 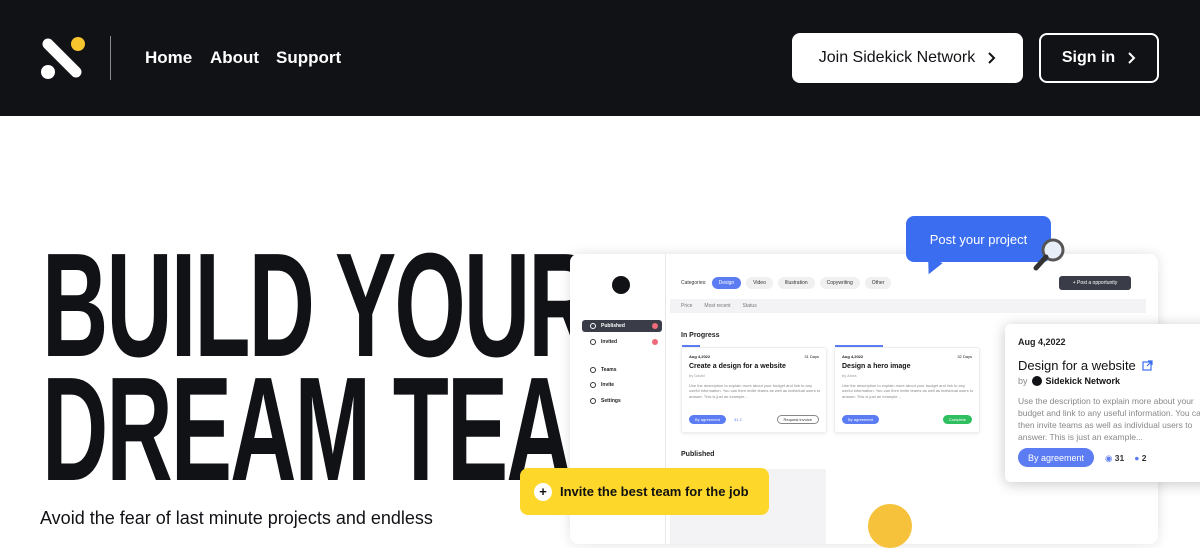 What do you see at coordinates (694, 283) in the screenshot?
I see `categories-label: Categories:` at bounding box center [694, 283].